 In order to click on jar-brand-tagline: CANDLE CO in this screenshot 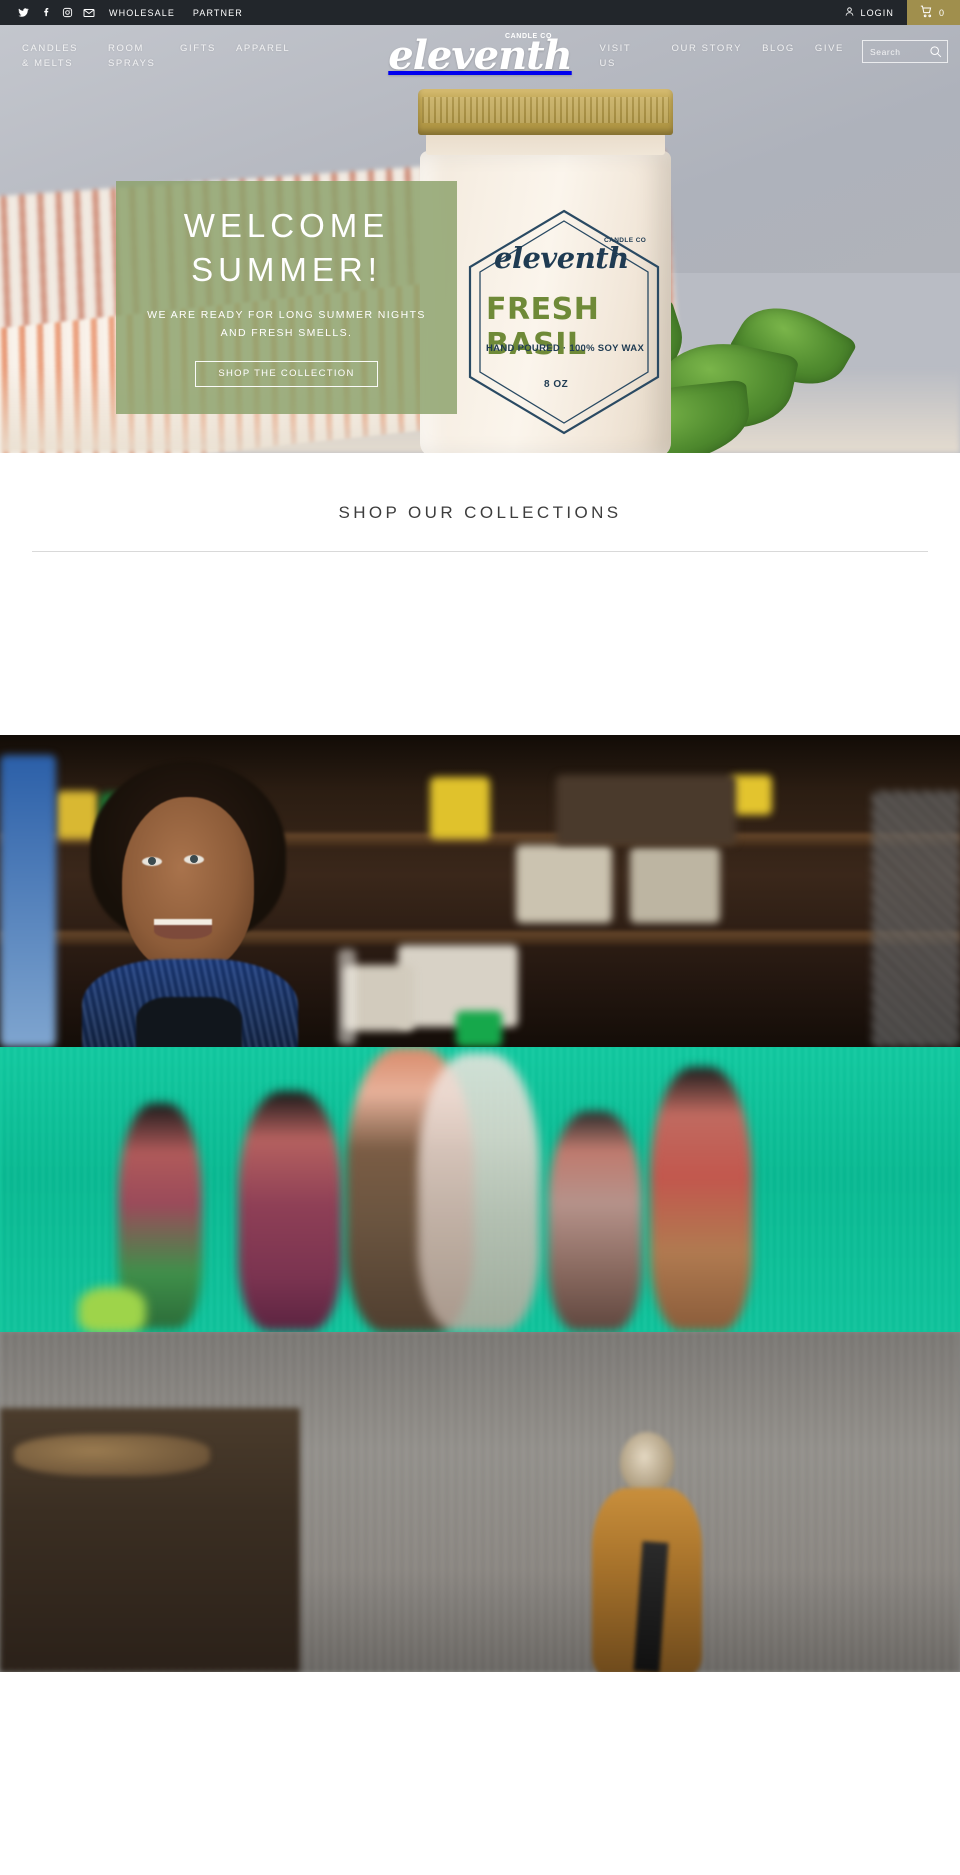, I will do `click(625, 240)`.